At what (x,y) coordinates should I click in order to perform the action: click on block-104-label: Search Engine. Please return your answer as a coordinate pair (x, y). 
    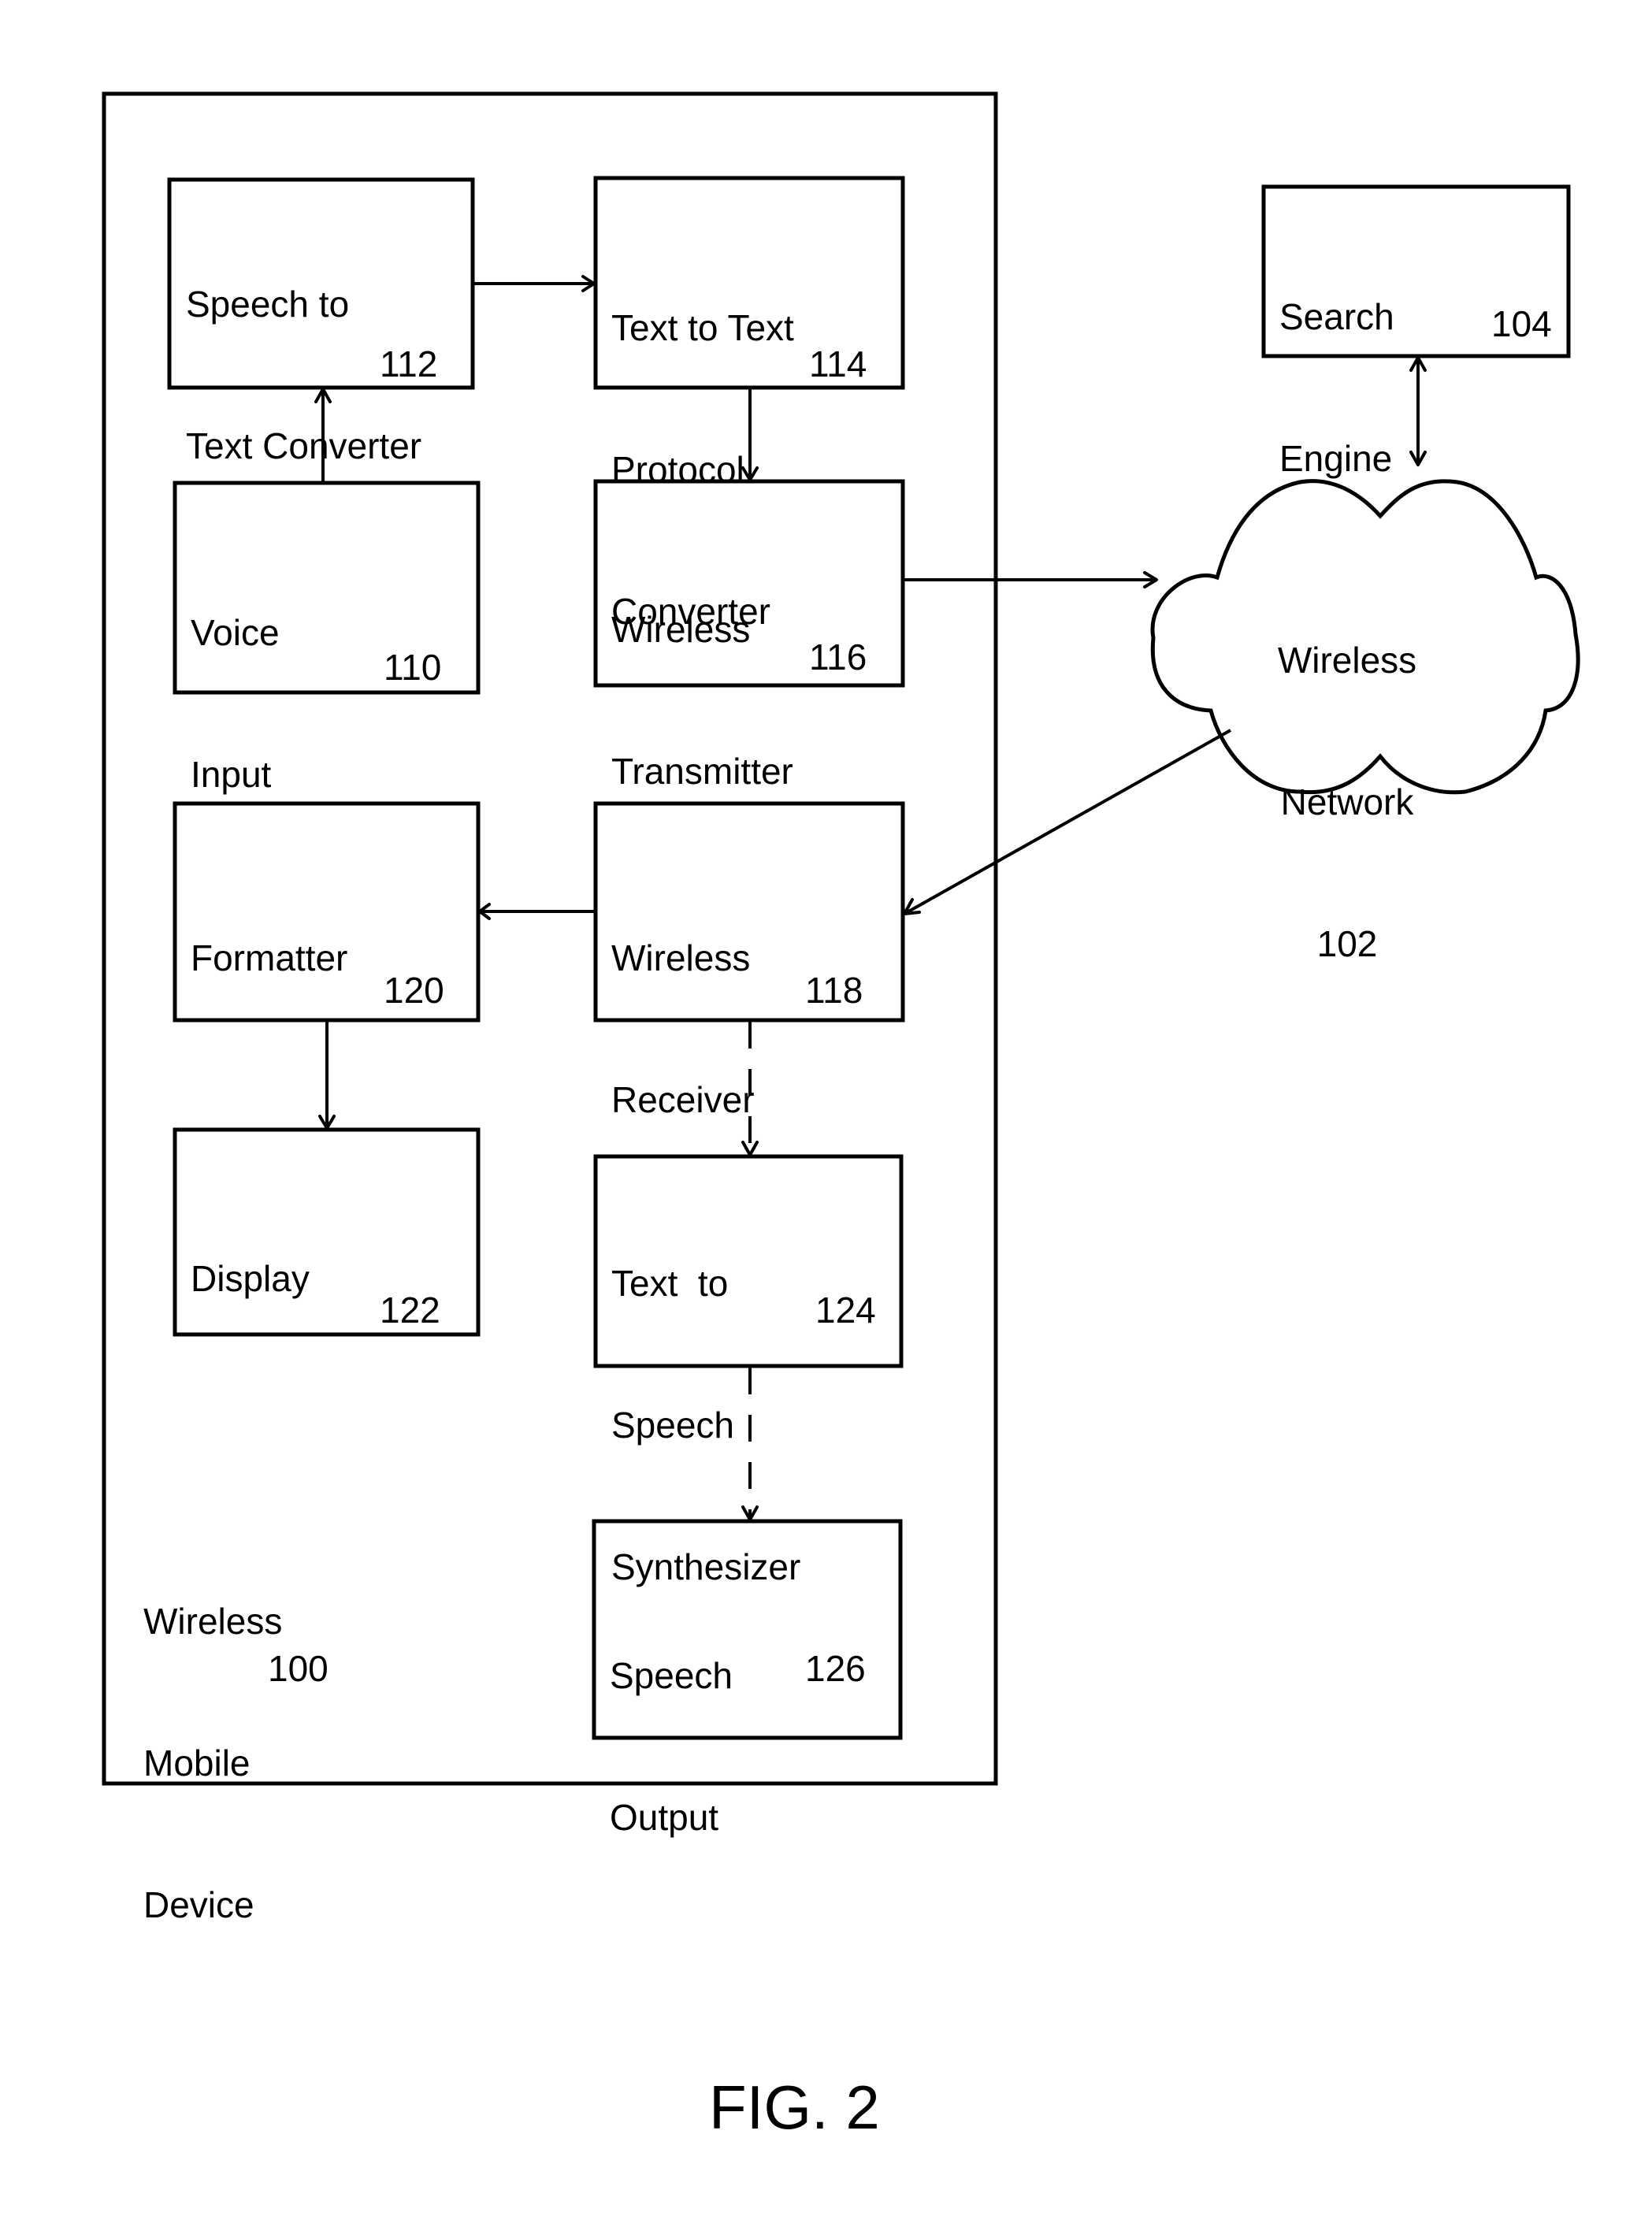
    Looking at the image, I should click on (1336, 364).